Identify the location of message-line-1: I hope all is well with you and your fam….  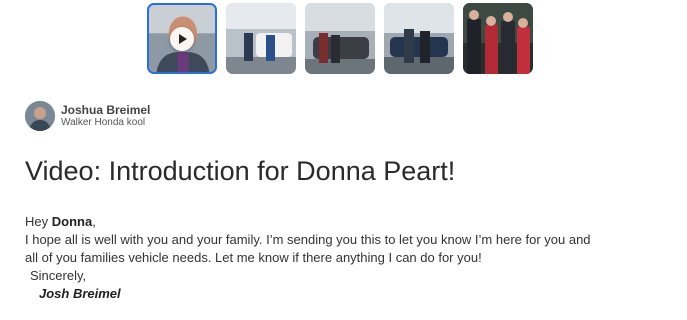
(308, 239).